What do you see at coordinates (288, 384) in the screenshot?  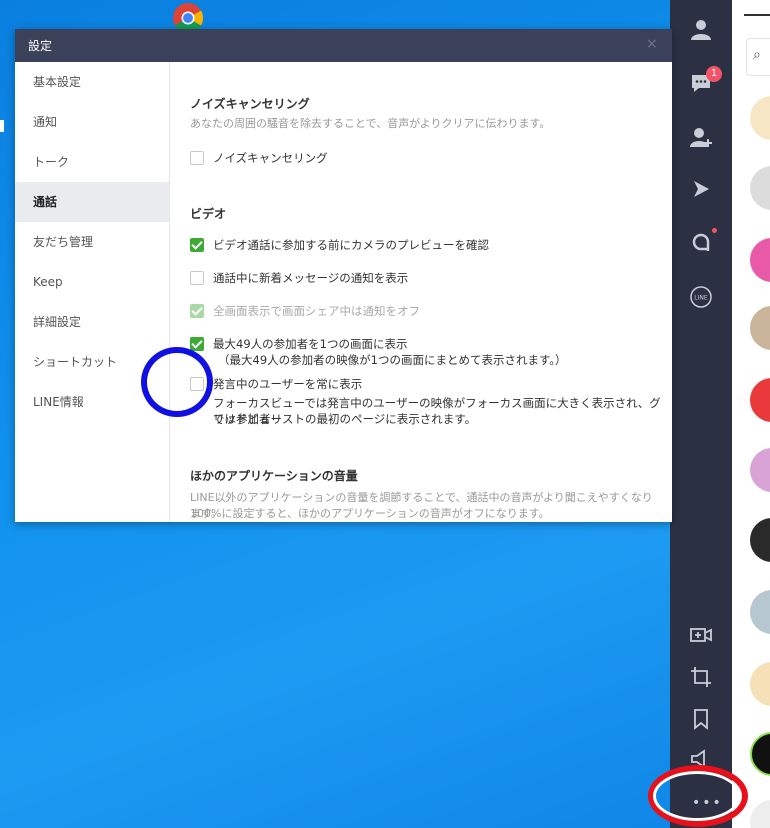 I see `active-speaker-label: 発言中のユーザーを常に表示` at bounding box center [288, 384].